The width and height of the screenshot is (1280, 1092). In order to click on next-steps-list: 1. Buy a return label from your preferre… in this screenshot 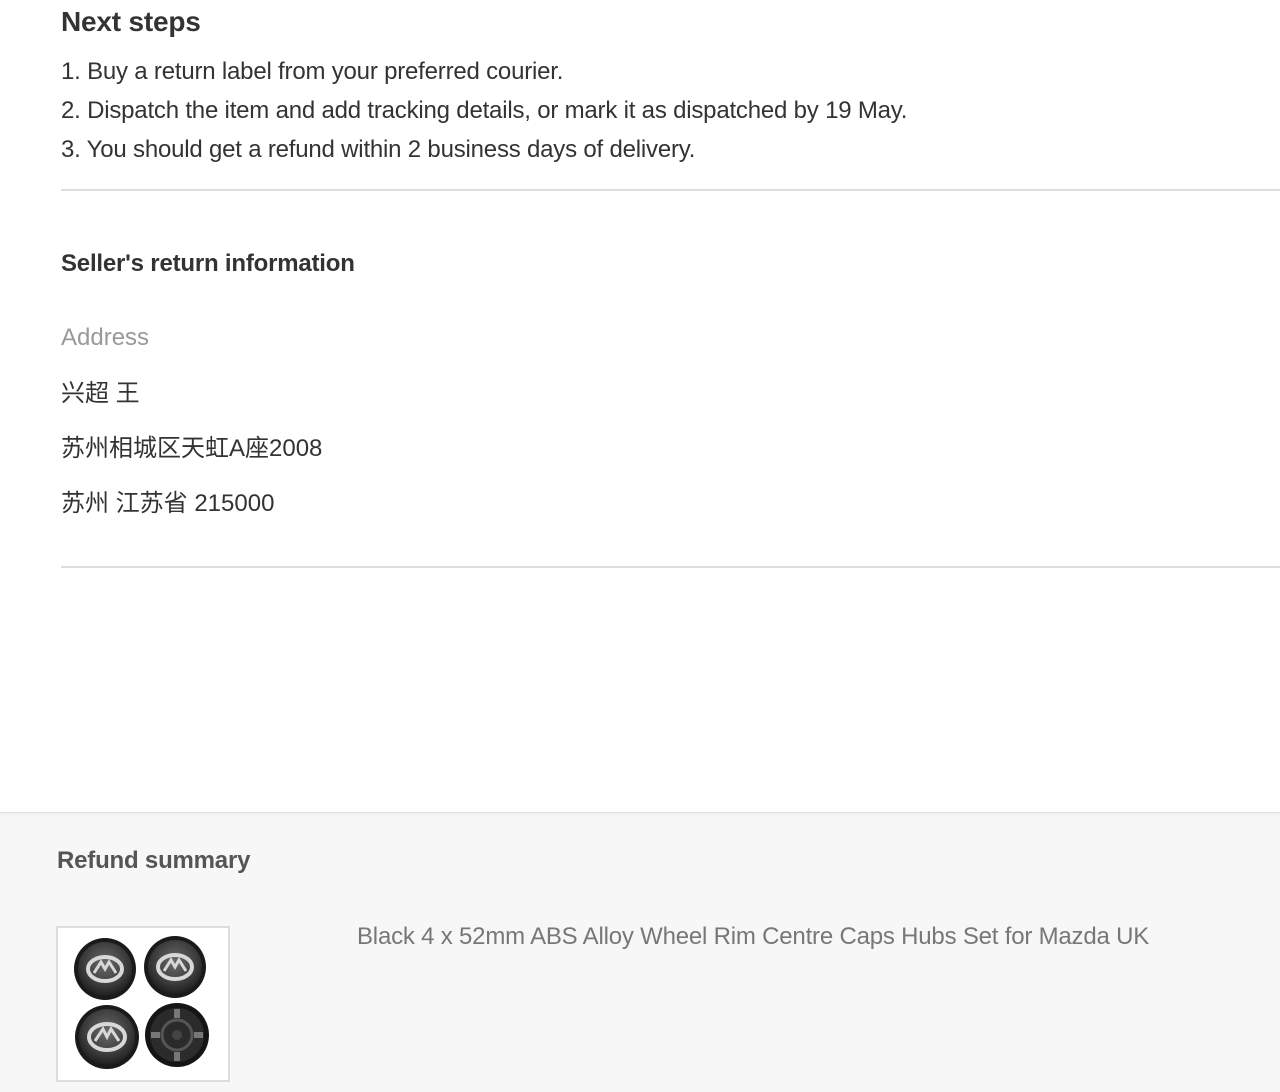, I will do `click(484, 110)`.